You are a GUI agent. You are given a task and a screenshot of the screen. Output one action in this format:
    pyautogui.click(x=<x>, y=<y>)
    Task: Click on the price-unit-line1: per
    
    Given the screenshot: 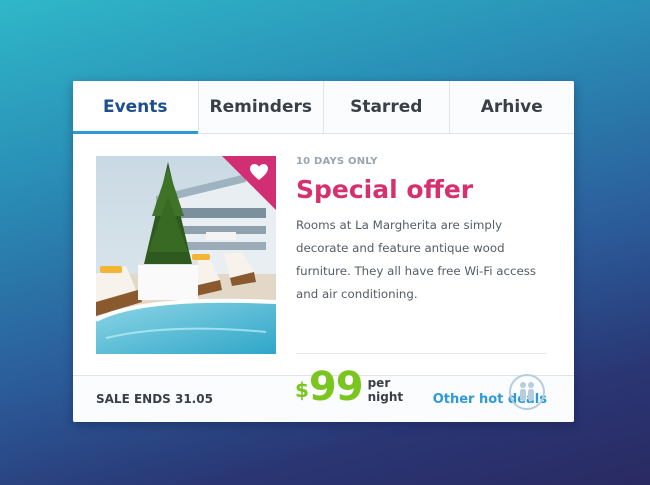 What is the action you would take?
    pyautogui.click(x=379, y=383)
    